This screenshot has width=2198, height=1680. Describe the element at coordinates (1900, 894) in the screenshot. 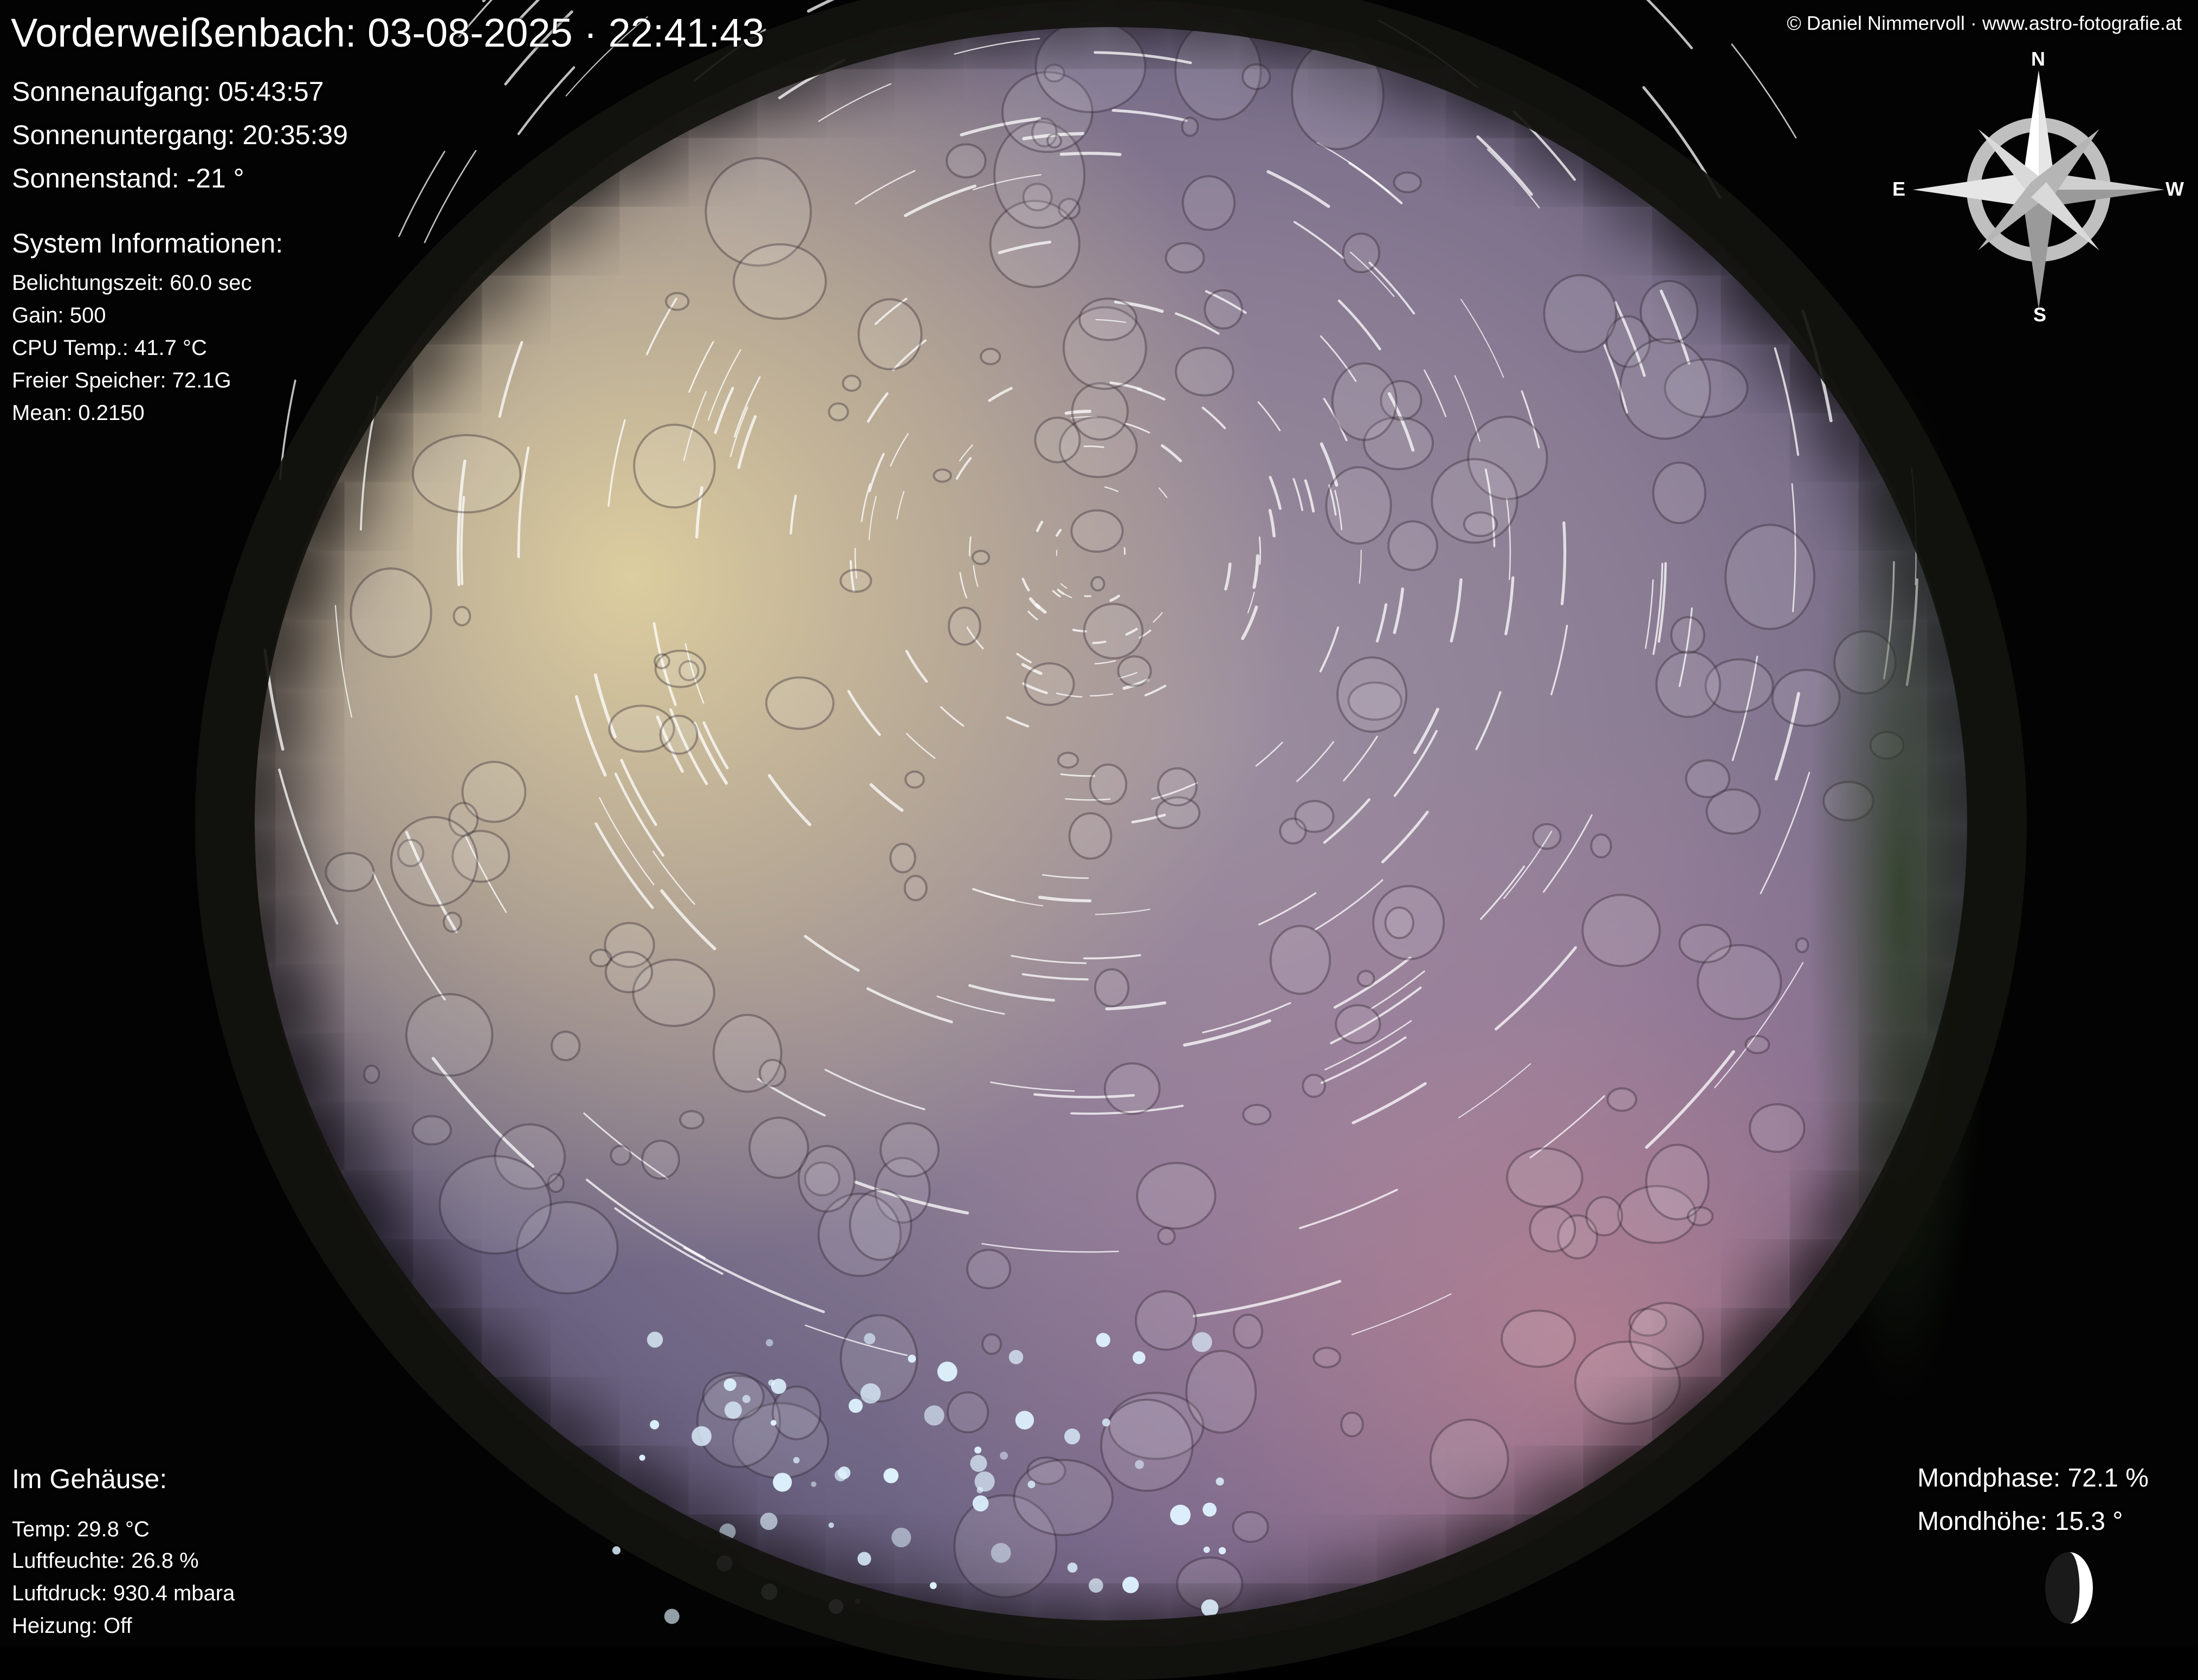

I see `tree-silhouette` at that location.